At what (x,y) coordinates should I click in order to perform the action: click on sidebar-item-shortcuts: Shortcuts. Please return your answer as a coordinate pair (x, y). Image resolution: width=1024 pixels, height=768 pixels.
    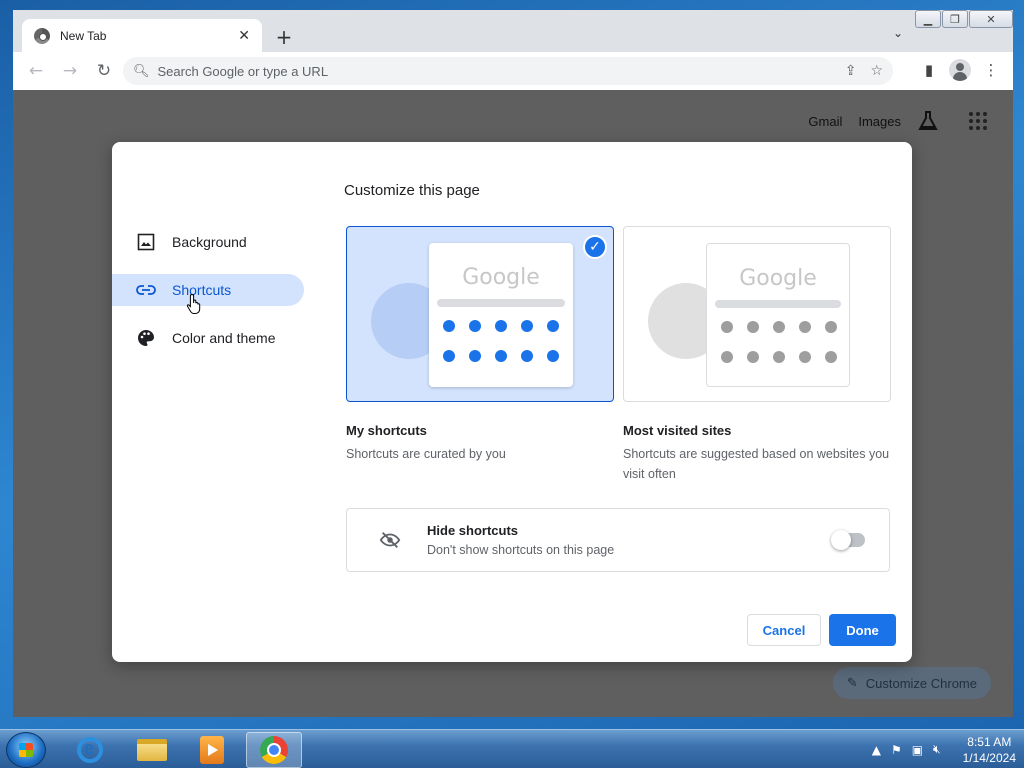
    Looking at the image, I should click on (208, 290).